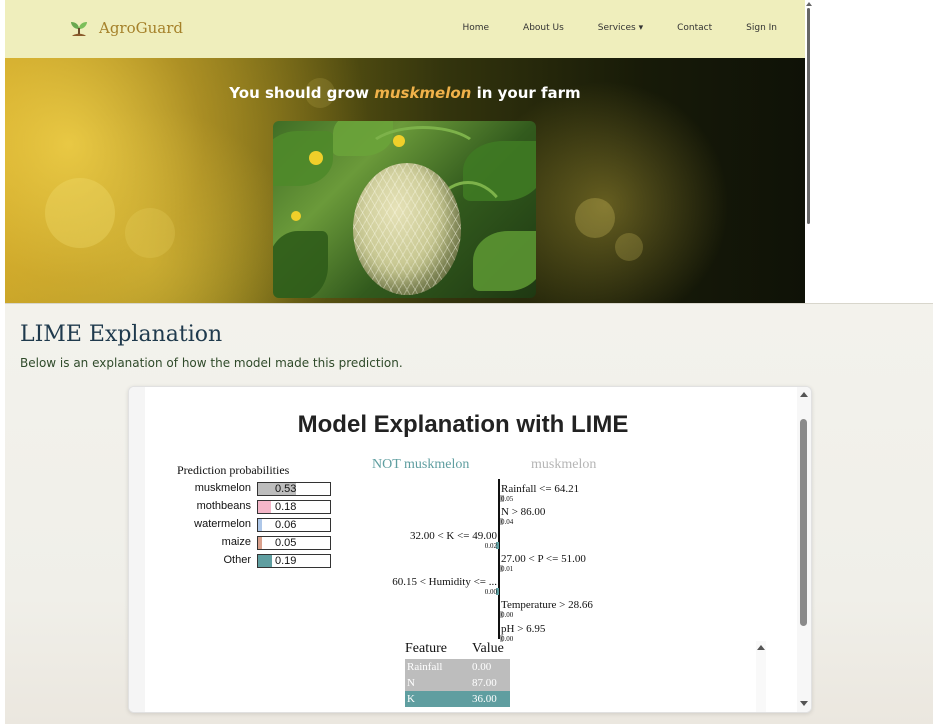 This screenshot has width=933, height=724. What do you see at coordinates (286, 543) in the screenshot?
I see `probability-value: 0.05` at bounding box center [286, 543].